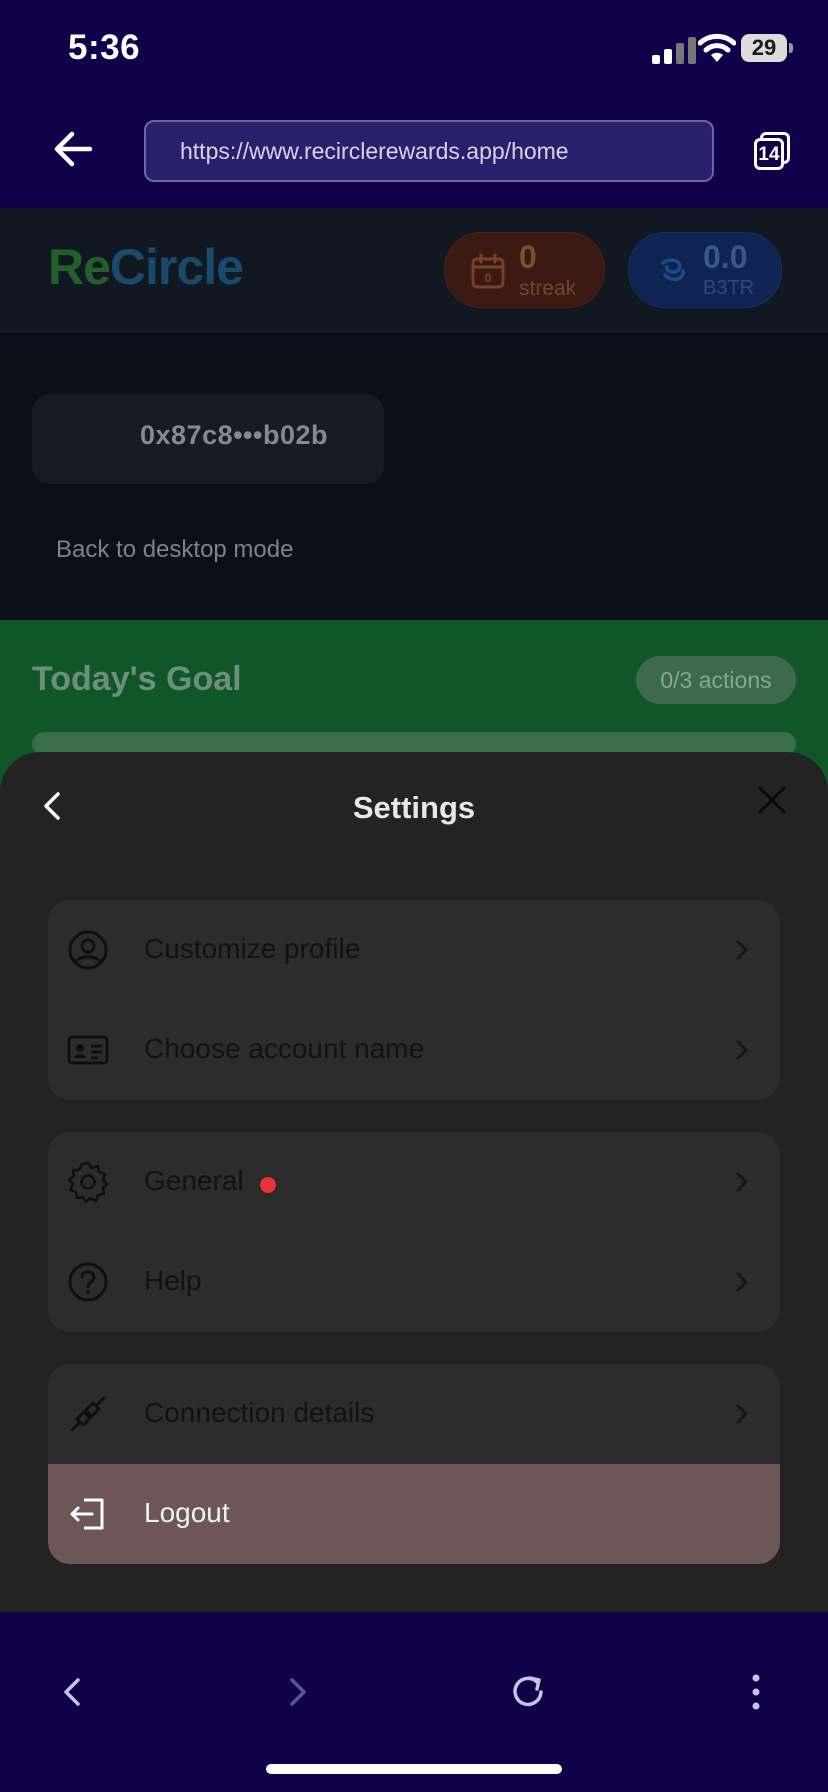 The width and height of the screenshot is (828, 1792). I want to click on id-card-icon, so click(88, 1050).